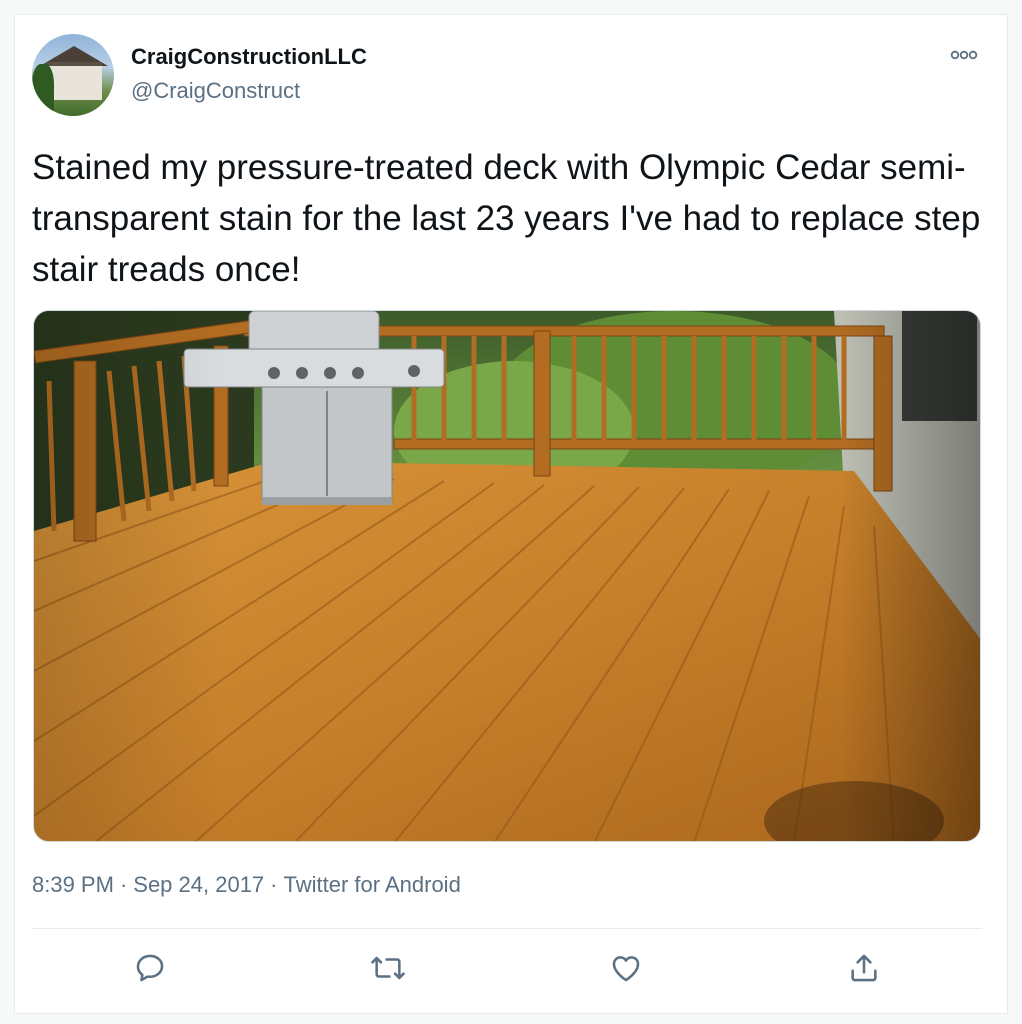 The image size is (1022, 1024). I want to click on tweet-source: Twitter for Android, so click(372, 885).